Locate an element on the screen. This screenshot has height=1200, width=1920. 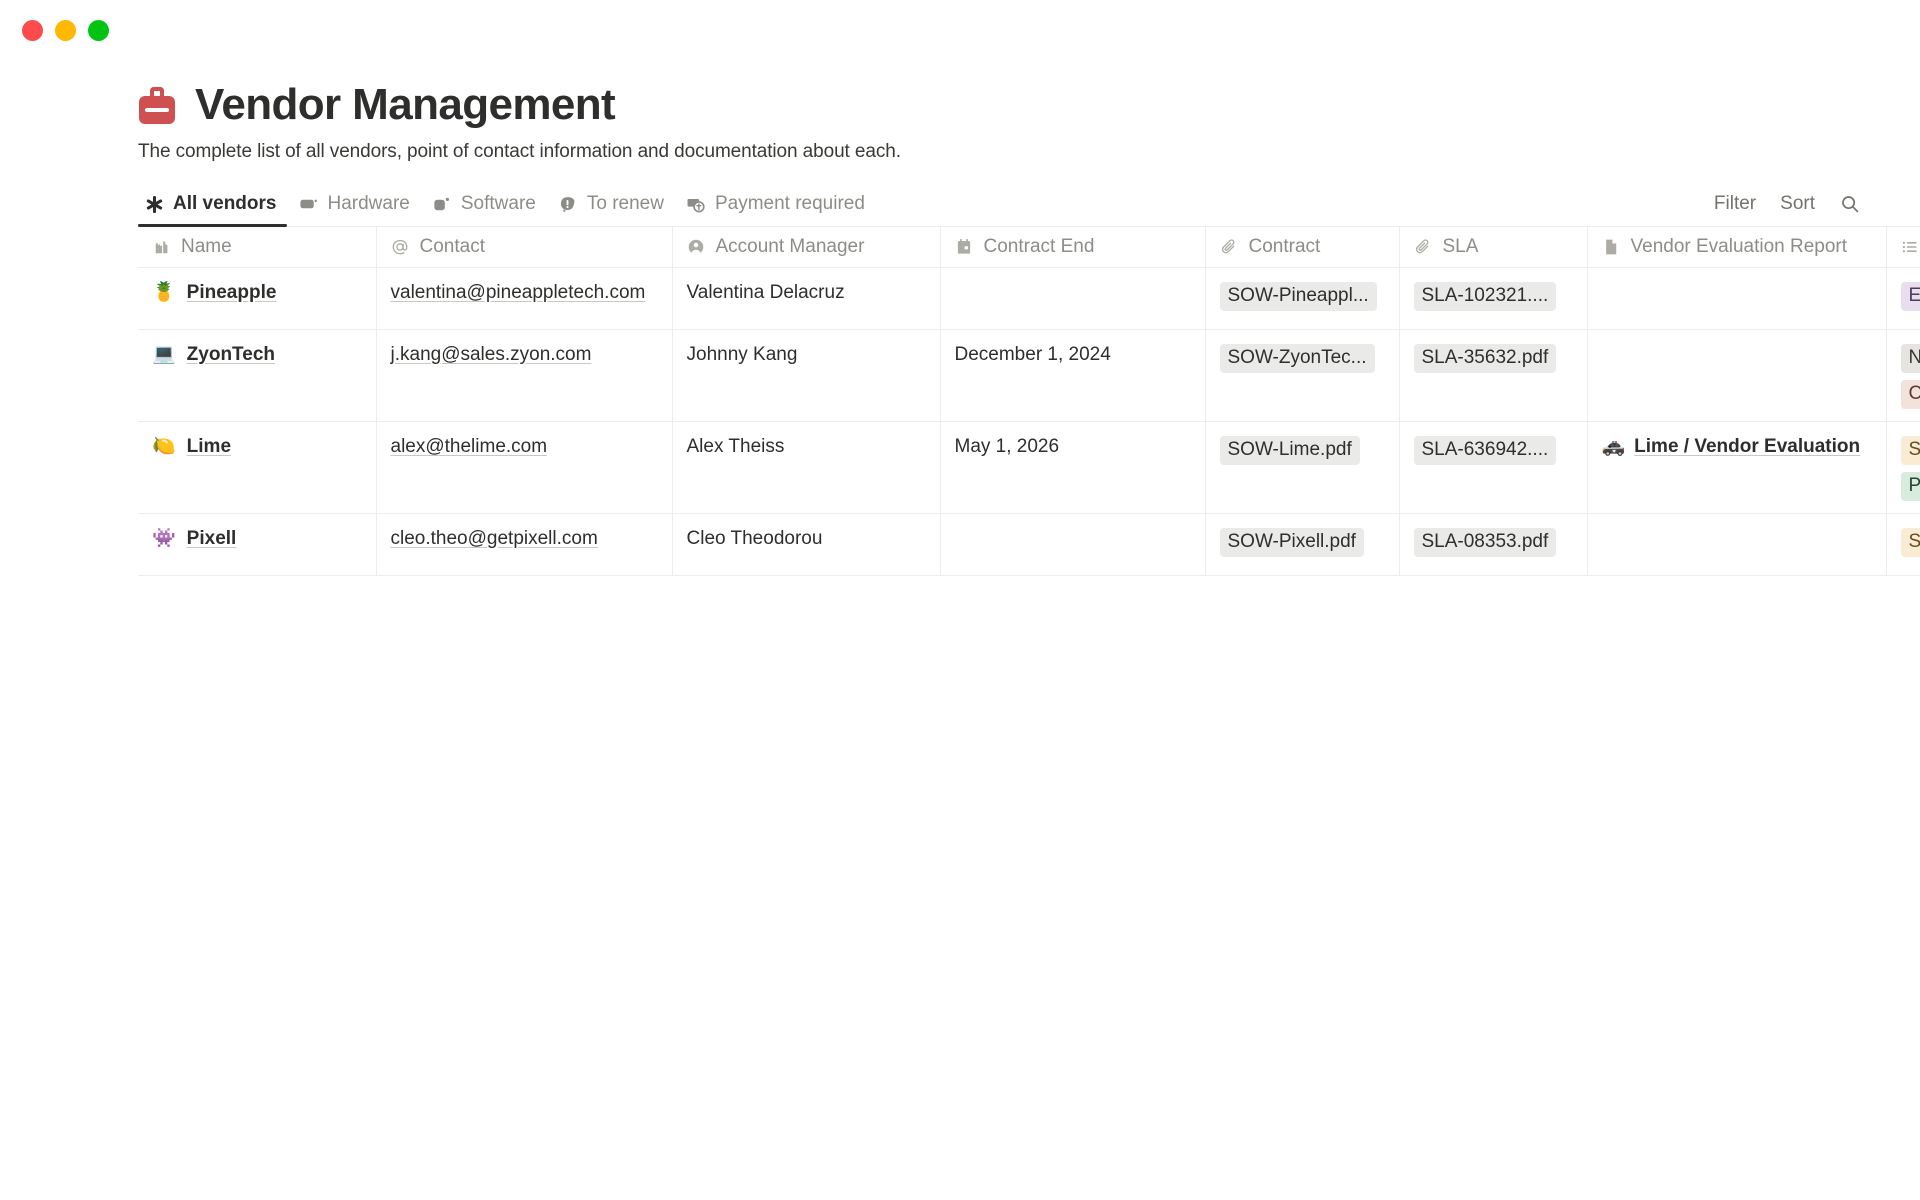
cell-name: 👾 Pixell is located at coordinates (257, 544).